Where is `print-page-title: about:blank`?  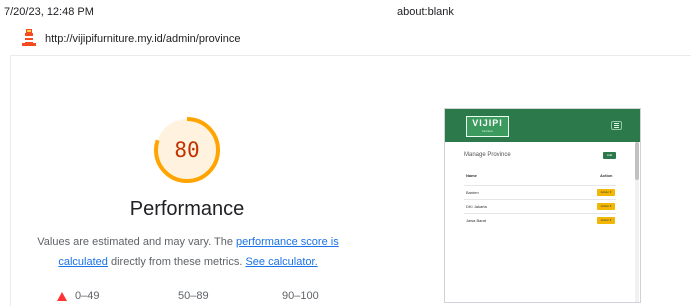
print-page-title: about:blank is located at coordinates (425, 12).